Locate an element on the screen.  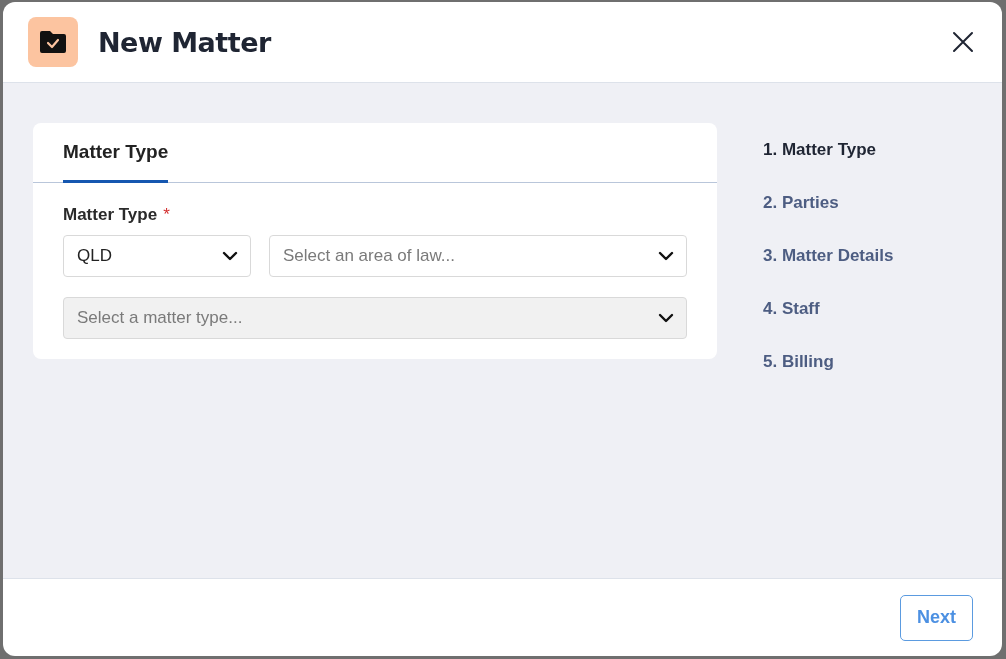
field-label: Matter Type is located at coordinates (110, 215).